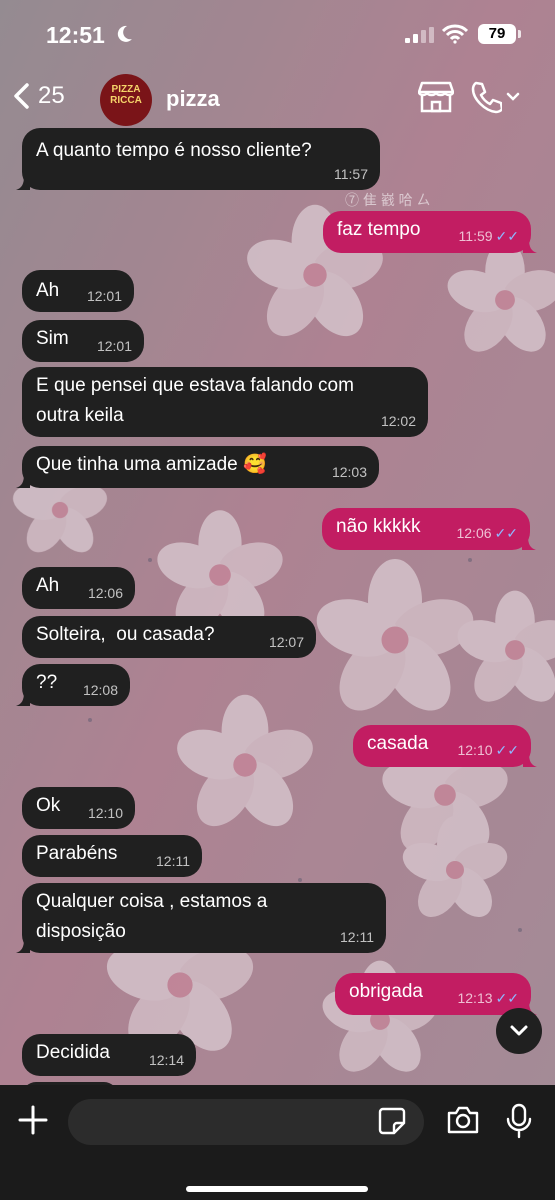 This screenshot has height=1200, width=555. What do you see at coordinates (277, 1189) in the screenshot?
I see `home-indicator` at bounding box center [277, 1189].